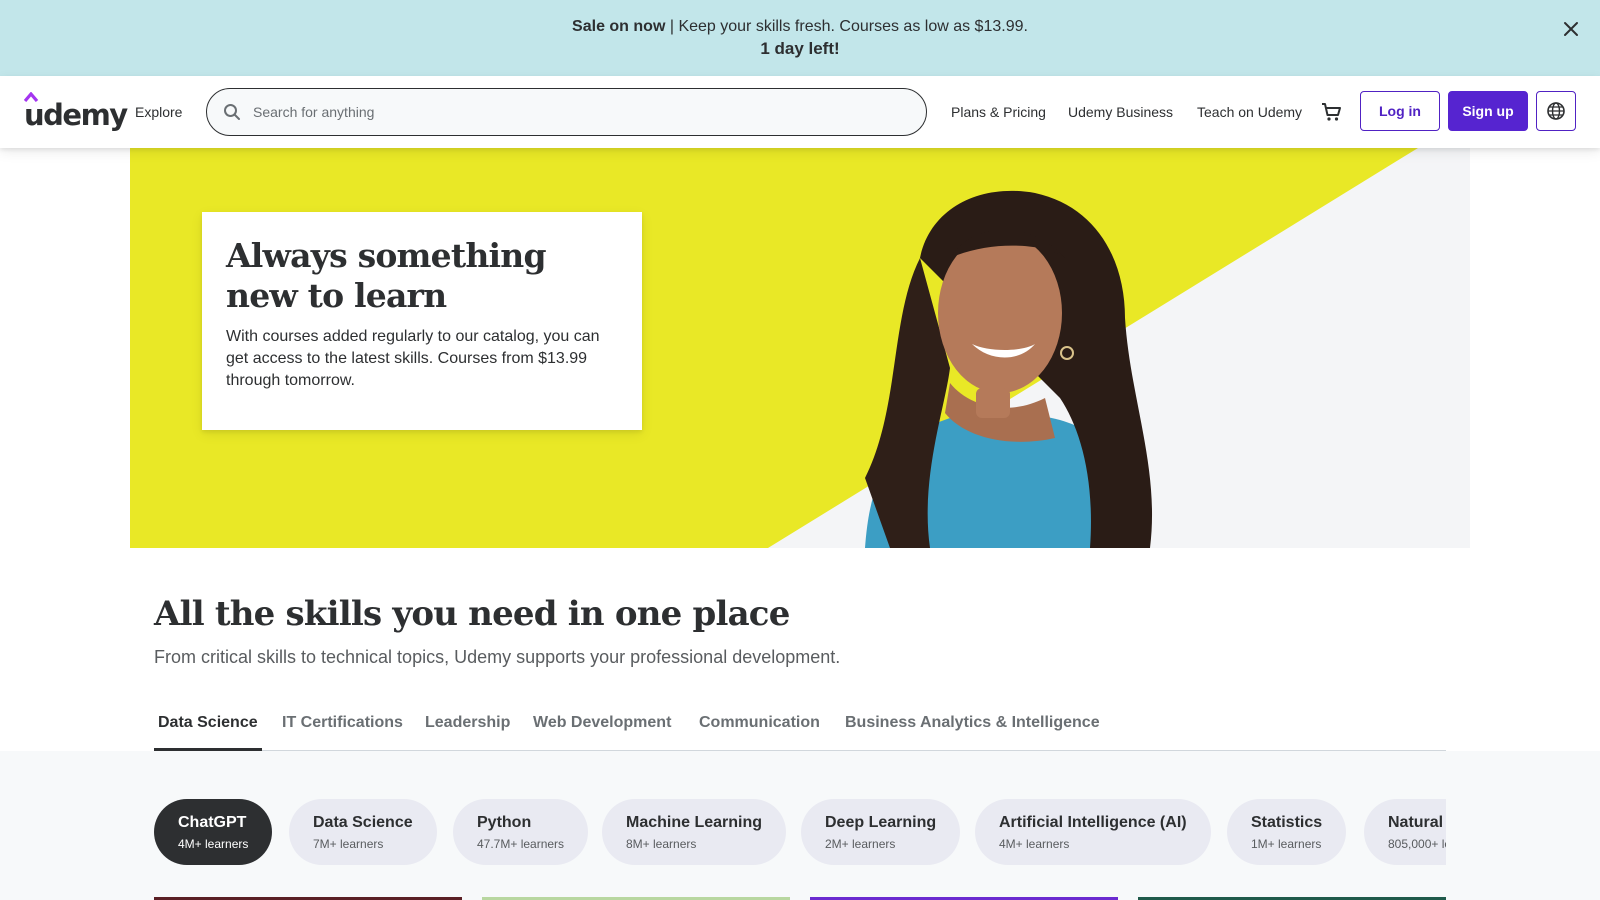  Describe the element at coordinates (1093, 822) in the screenshot. I see `chip-name: Artificial Intelligence (AI)` at that location.